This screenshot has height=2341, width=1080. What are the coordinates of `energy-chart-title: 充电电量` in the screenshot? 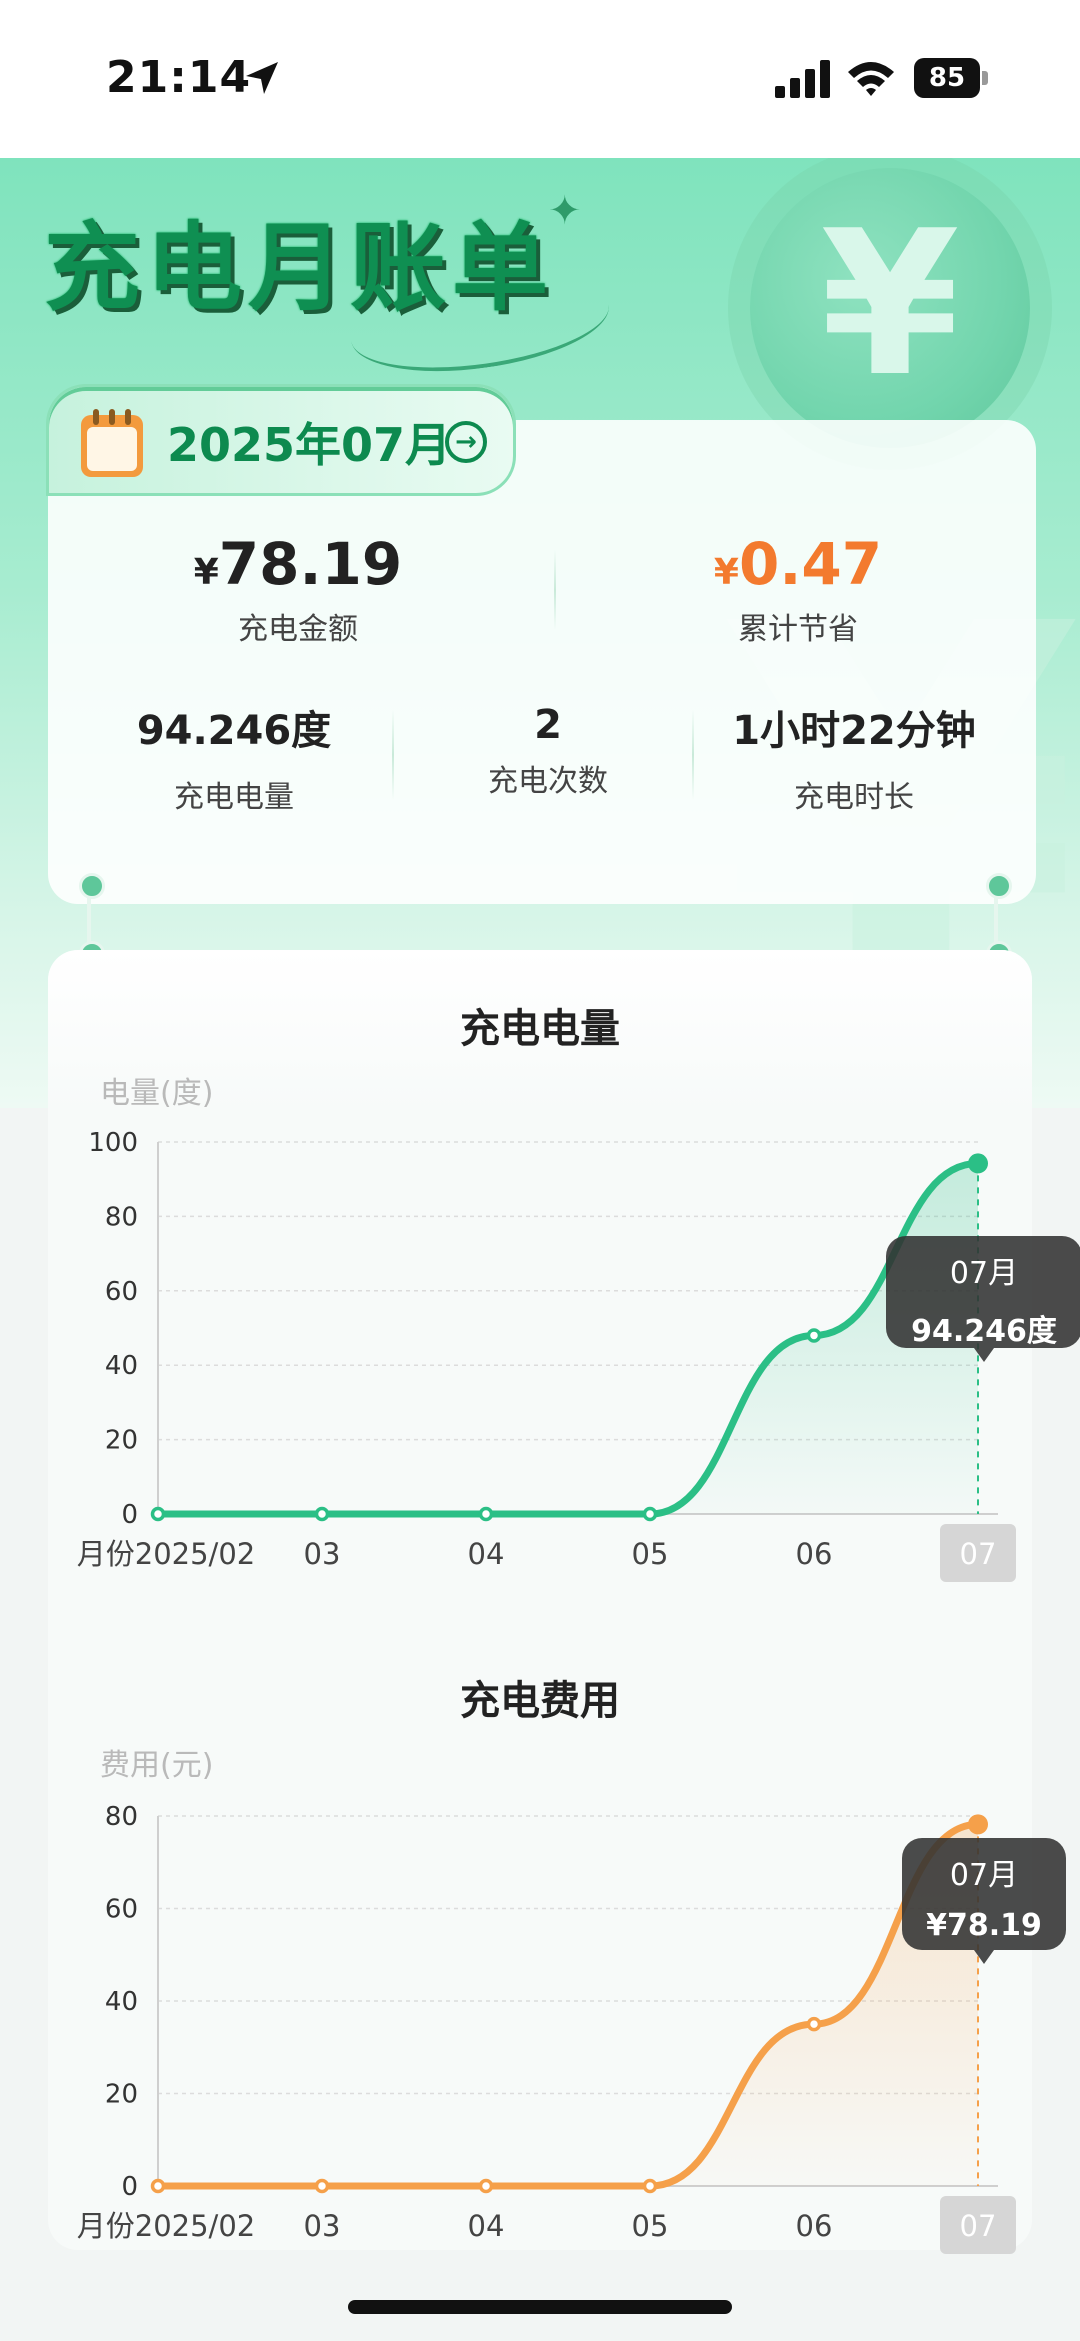 It's located at (540, 1029).